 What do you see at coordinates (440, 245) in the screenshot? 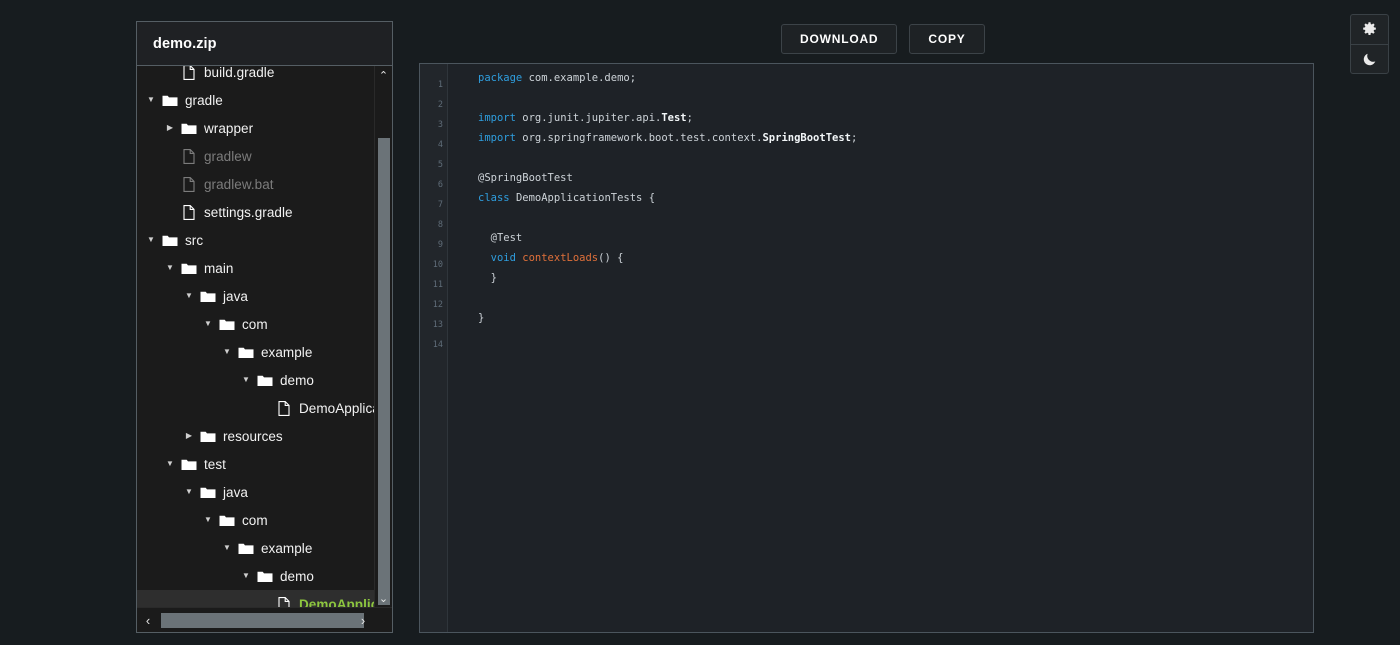
I see `line-number: 9` at bounding box center [440, 245].